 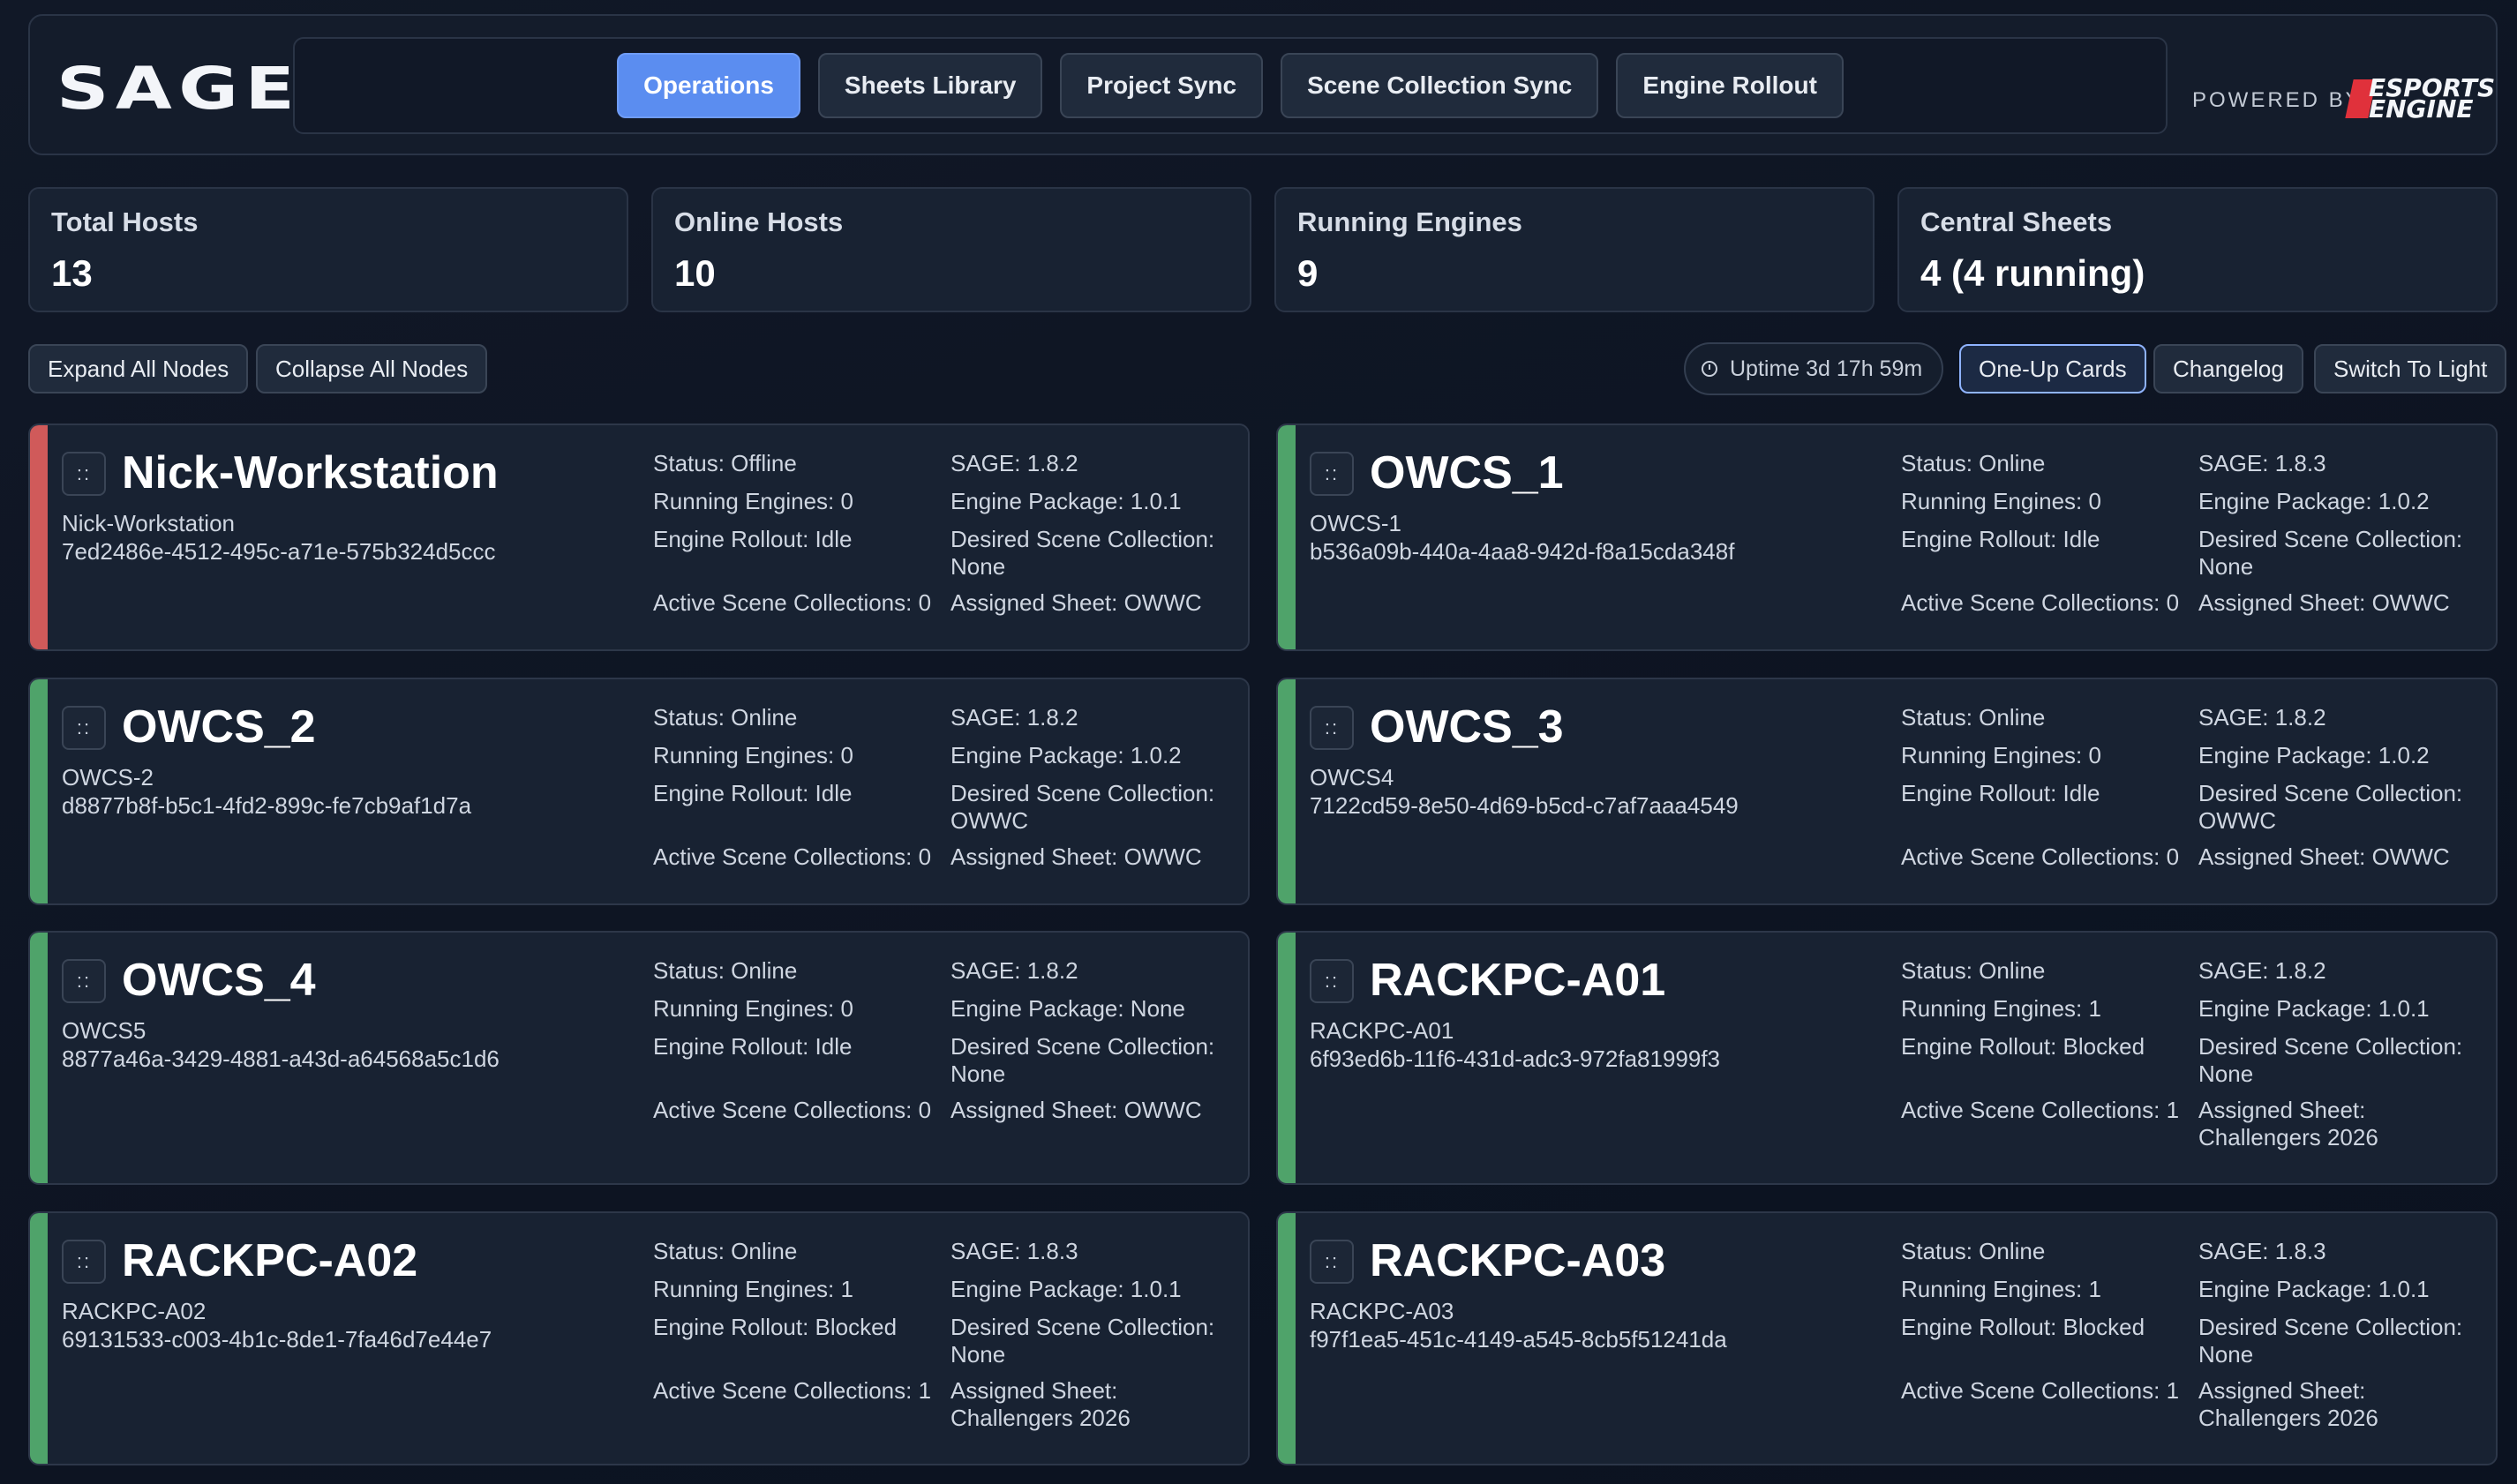 What do you see at coordinates (1067, 1008) in the screenshot?
I see `host-engine-package: Engine Package: None` at bounding box center [1067, 1008].